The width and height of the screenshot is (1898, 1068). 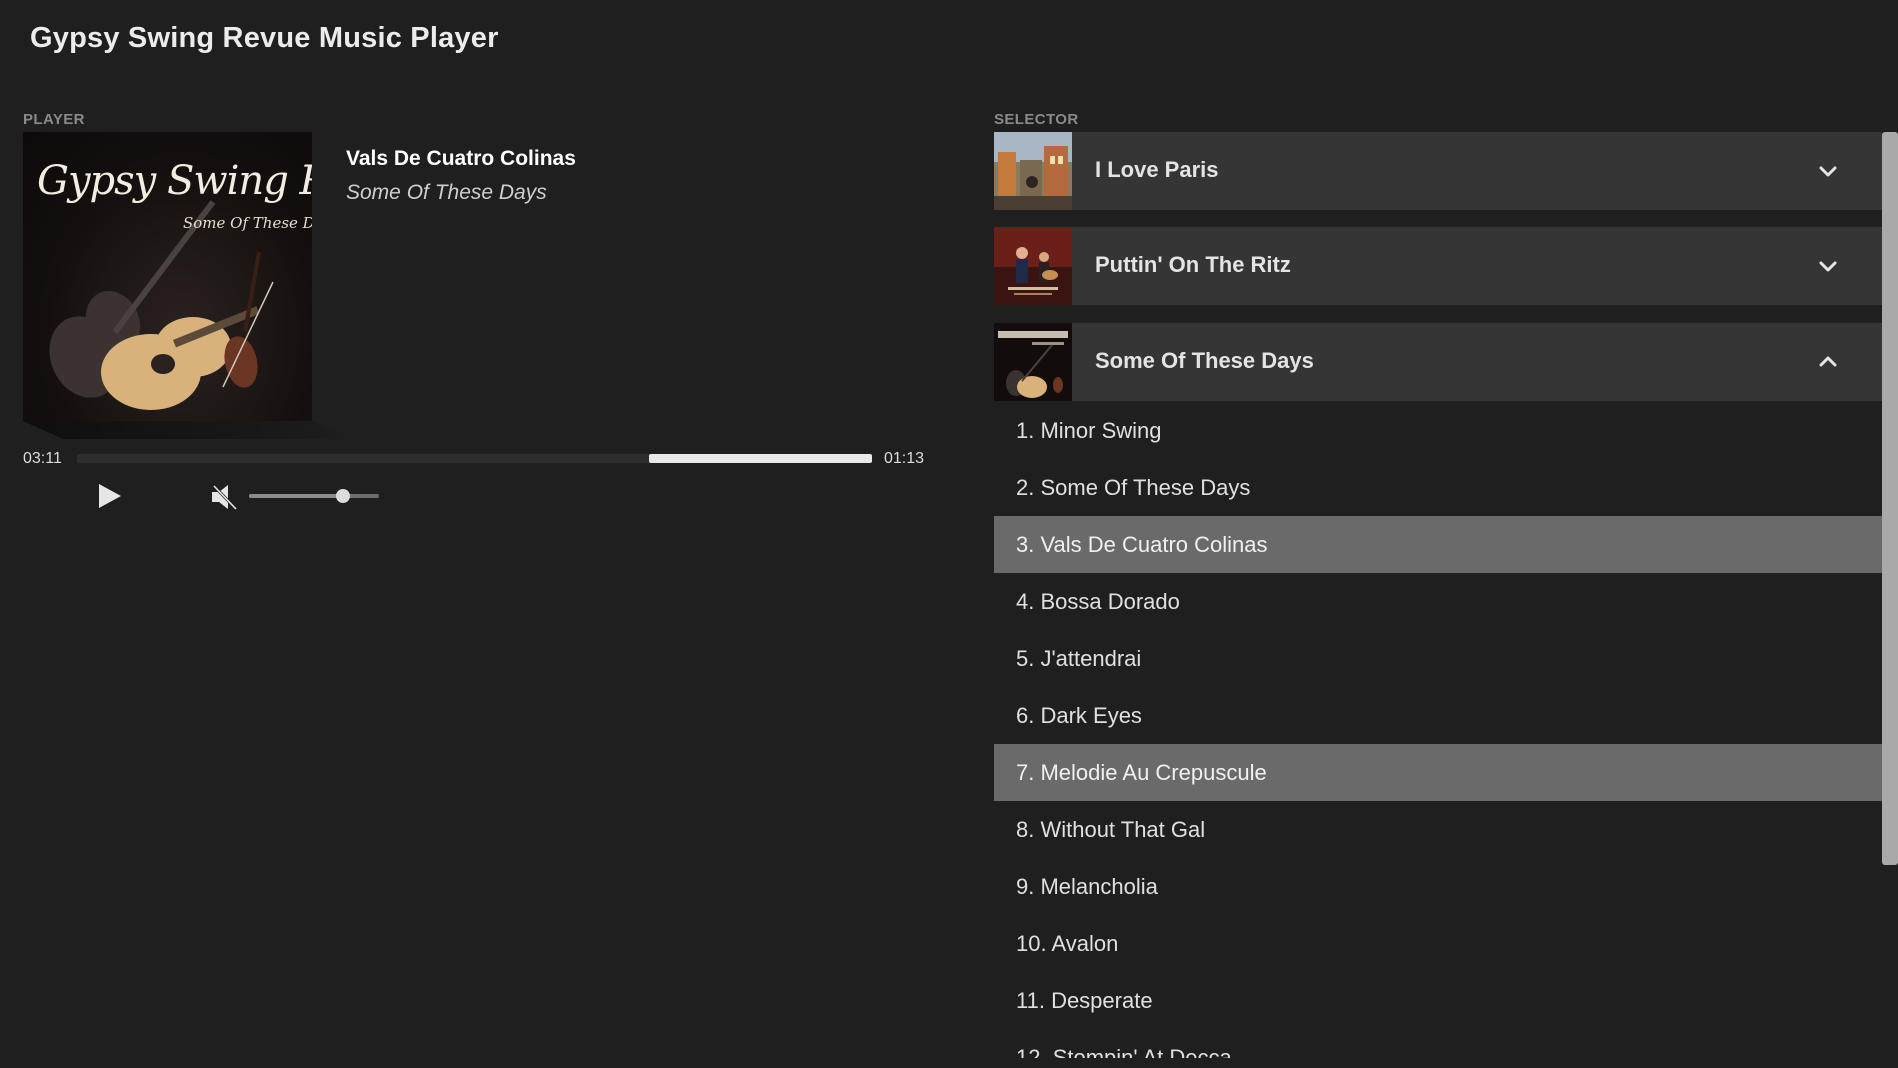 What do you see at coordinates (1438, 171) in the screenshot?
I see `album-header-i-love-paris: I Love Paris` at bounding box center [1438, 171].